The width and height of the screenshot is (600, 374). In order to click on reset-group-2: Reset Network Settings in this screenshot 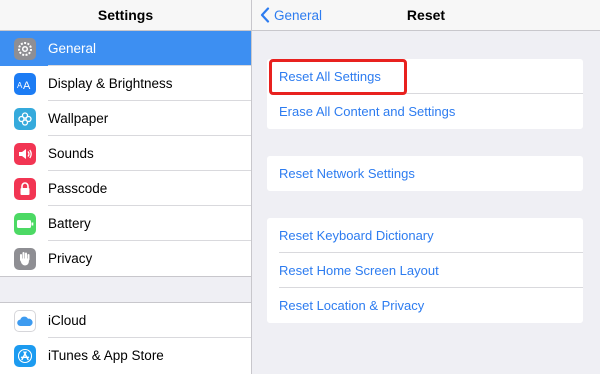, I will do `click(425, 173)`.